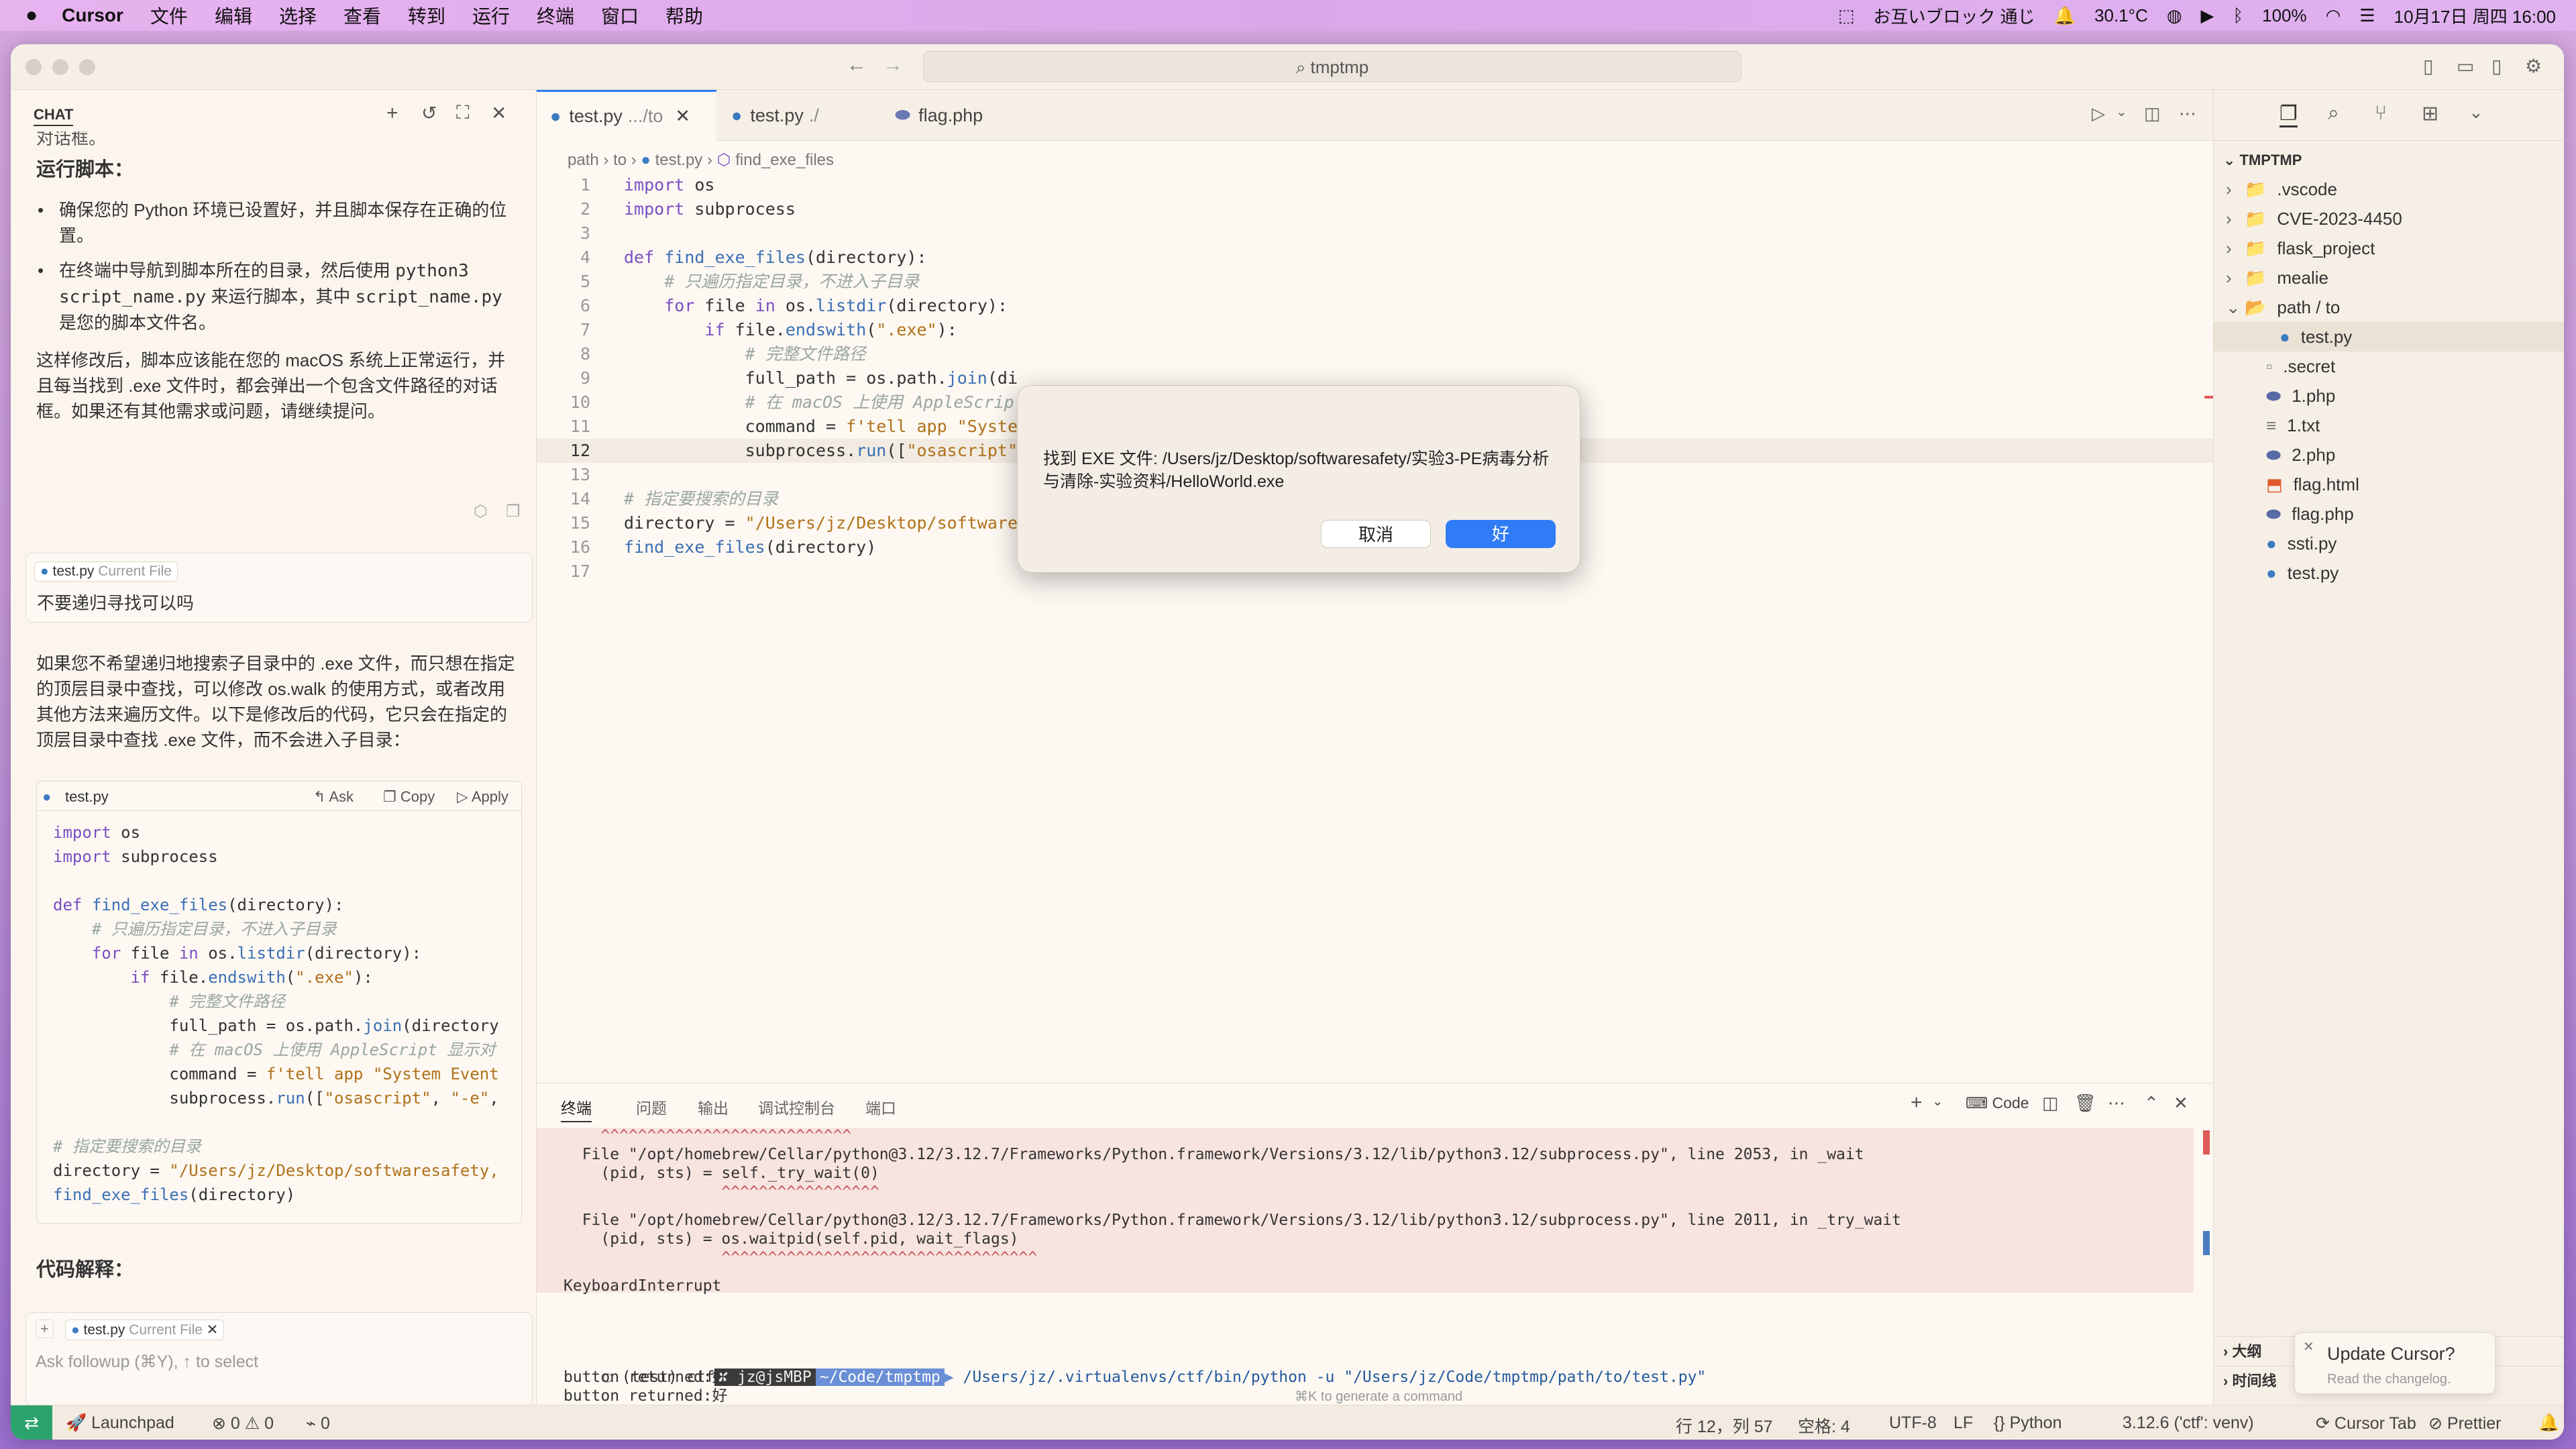 Image resolution: width=2576 pixels, height=1449 pixels. I want to click on menu-run: 运行, so click(491, 15).